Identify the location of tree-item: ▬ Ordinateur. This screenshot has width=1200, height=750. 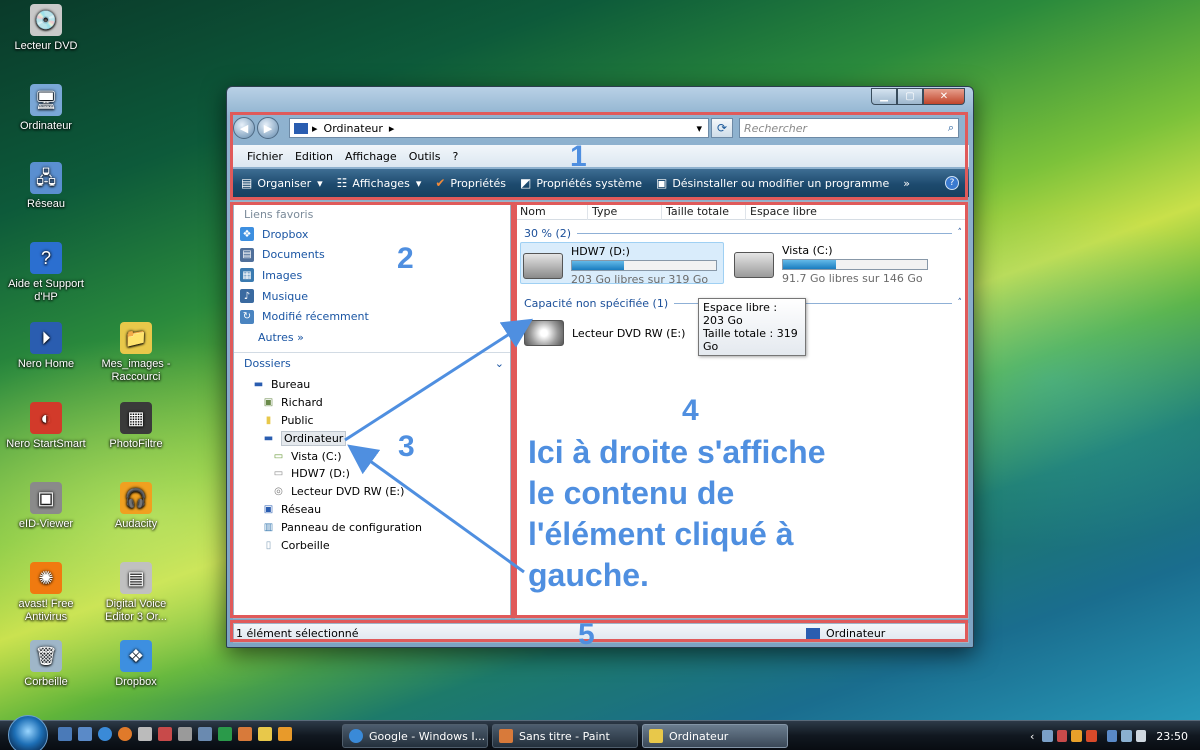
(372, 438).